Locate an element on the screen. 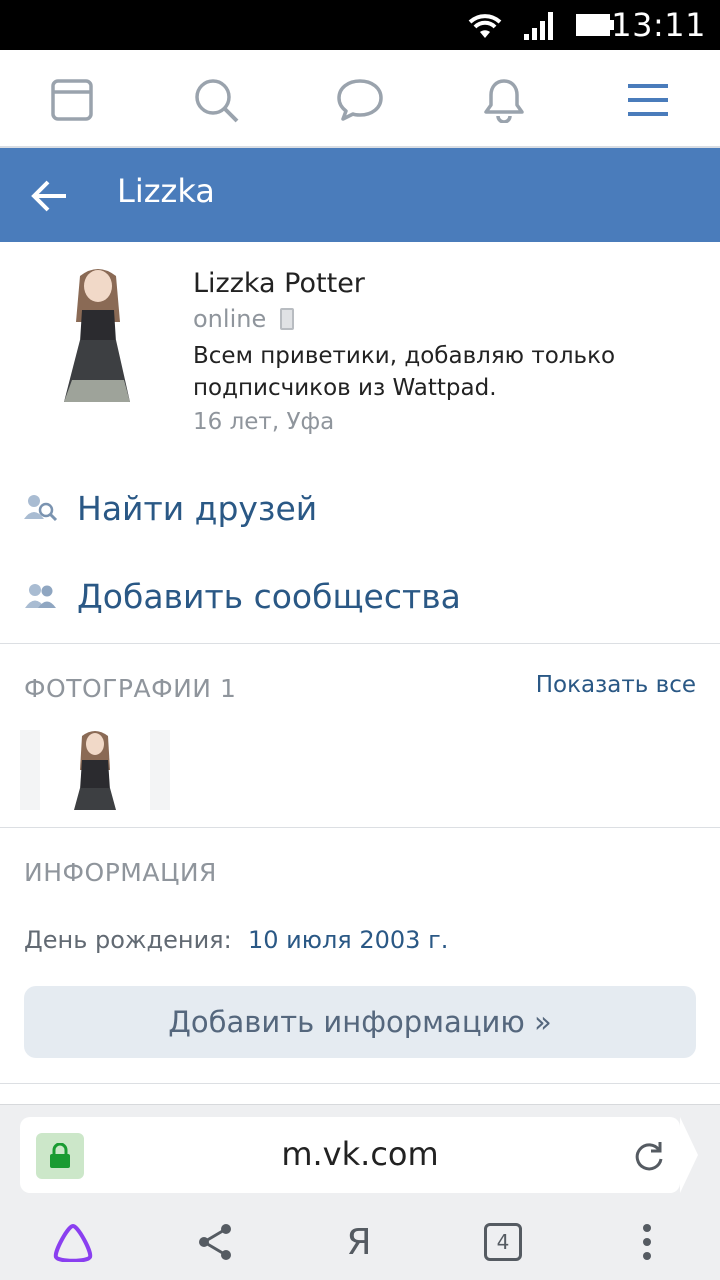 Image resolution: width=720 pixels, height=1280 pixels. birthday-label: День рождения: is located at coordinates (128, 940).